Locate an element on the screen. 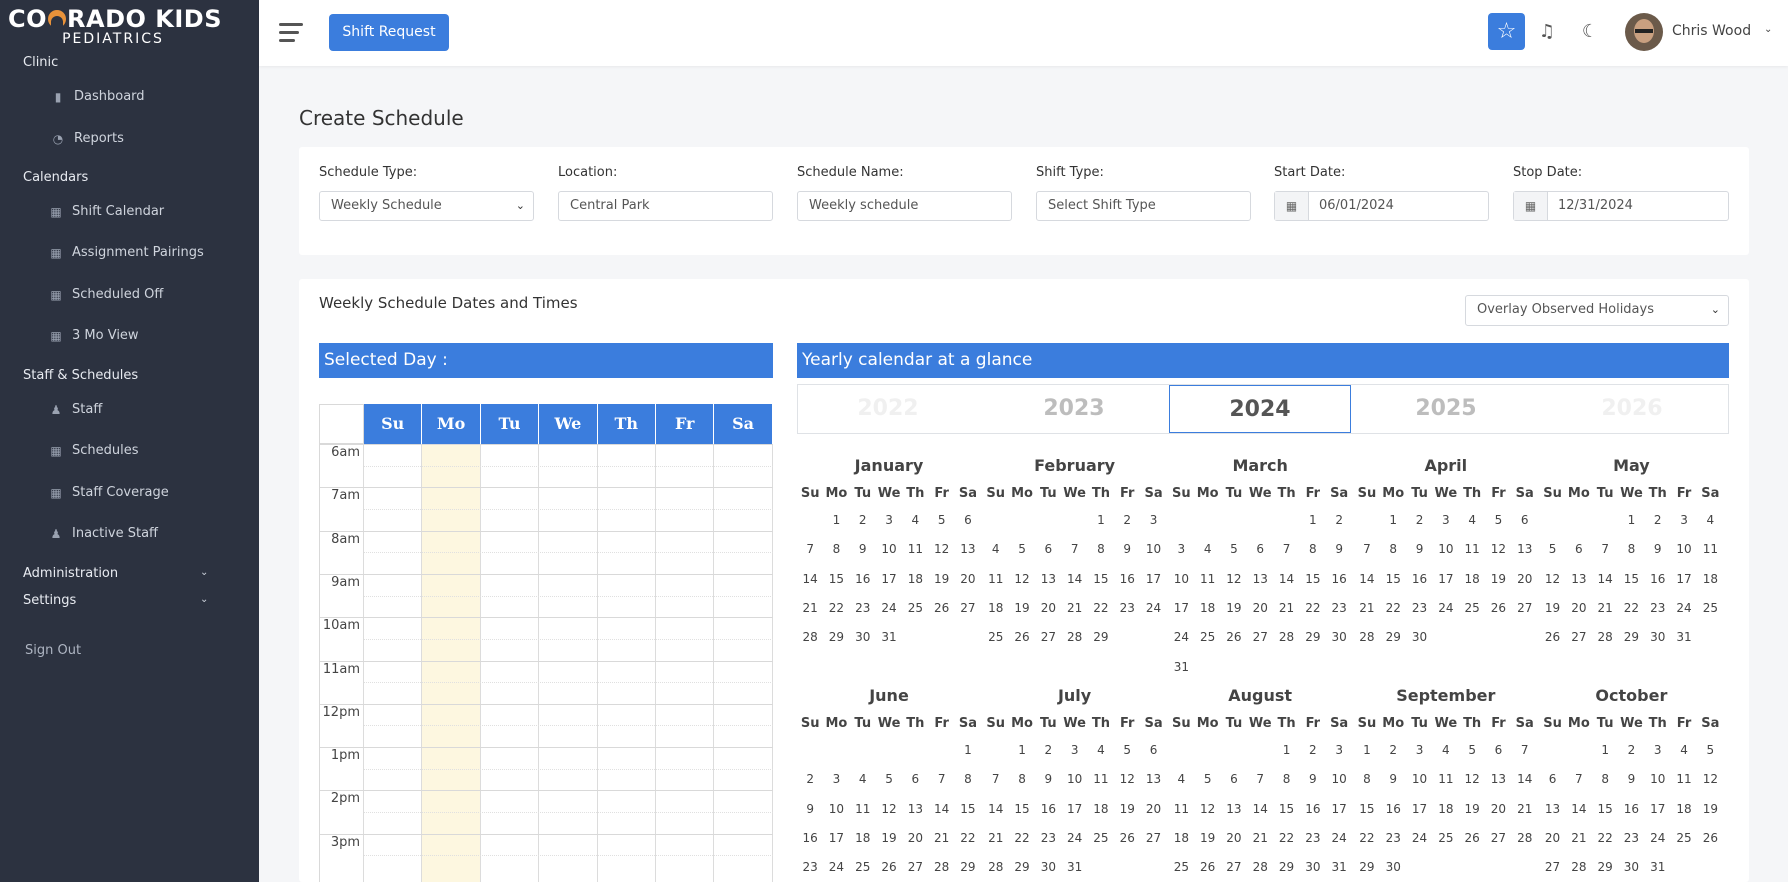  hamburger-menu-icon is located at coordinates (291, 33).